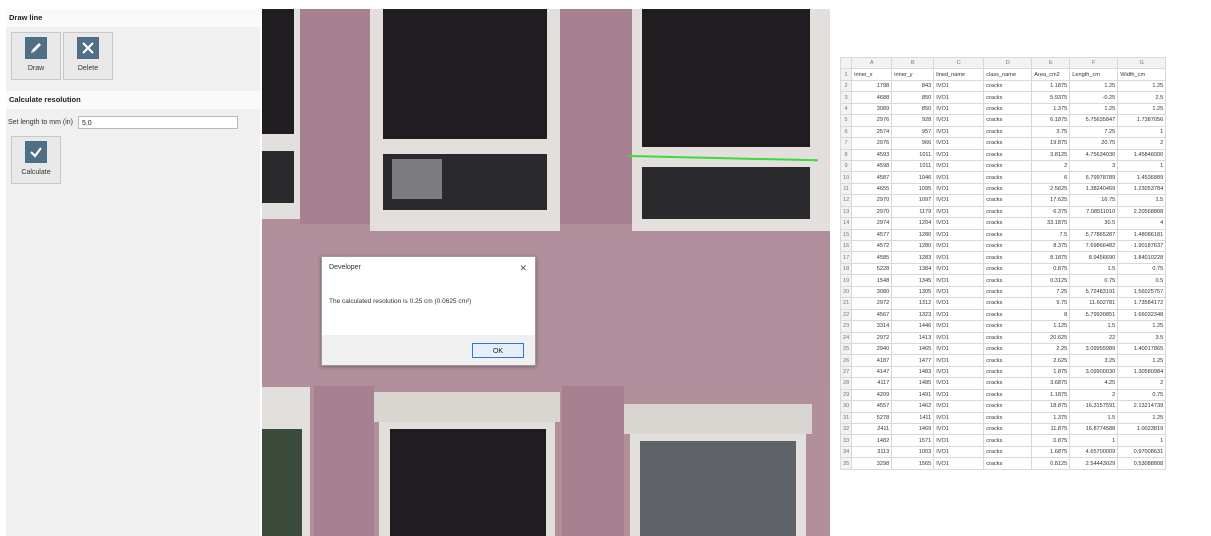 This screenshot has height=536, width=1211. Describe the element at coordinates (1051, 303) in the screenshot. I see `table-cell: 9.75` at that location.